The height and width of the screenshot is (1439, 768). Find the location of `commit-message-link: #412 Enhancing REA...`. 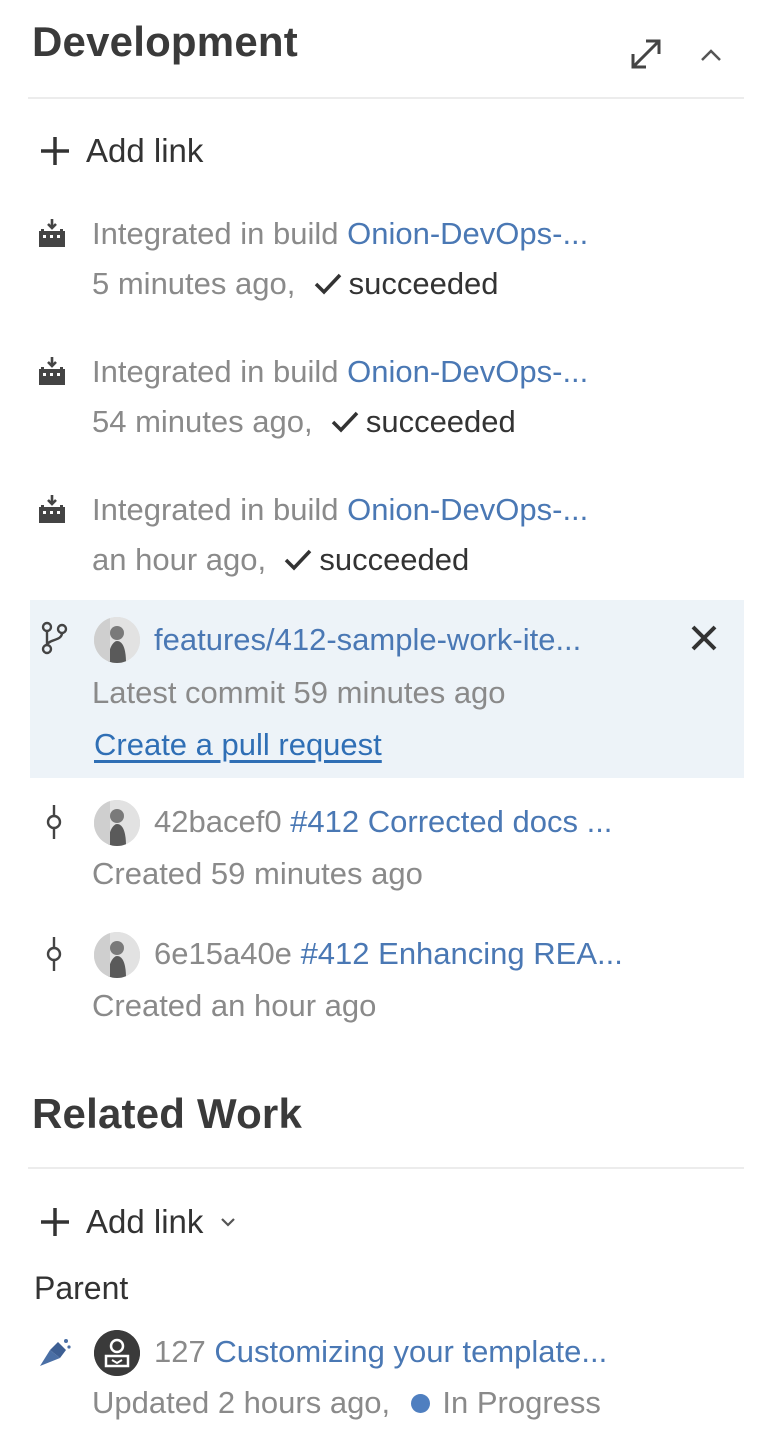

commit-message-link: #412 Enhancing REA... is located at coordinates (462, 953).